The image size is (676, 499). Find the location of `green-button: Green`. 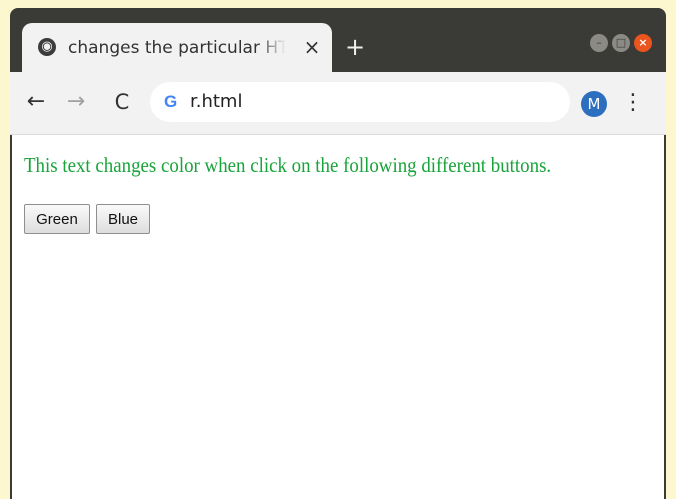

green-button: Green is located at coordinates (57, 219).